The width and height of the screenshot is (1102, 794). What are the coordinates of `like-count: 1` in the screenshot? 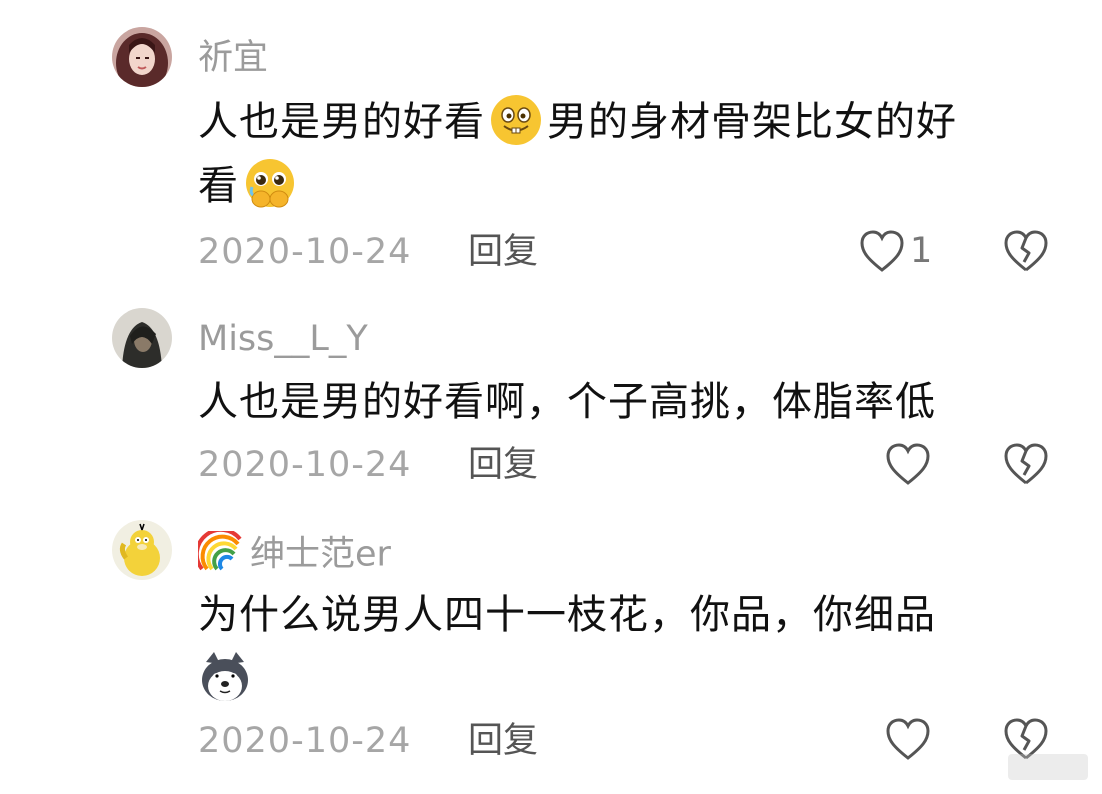 It's located at (921, 251).